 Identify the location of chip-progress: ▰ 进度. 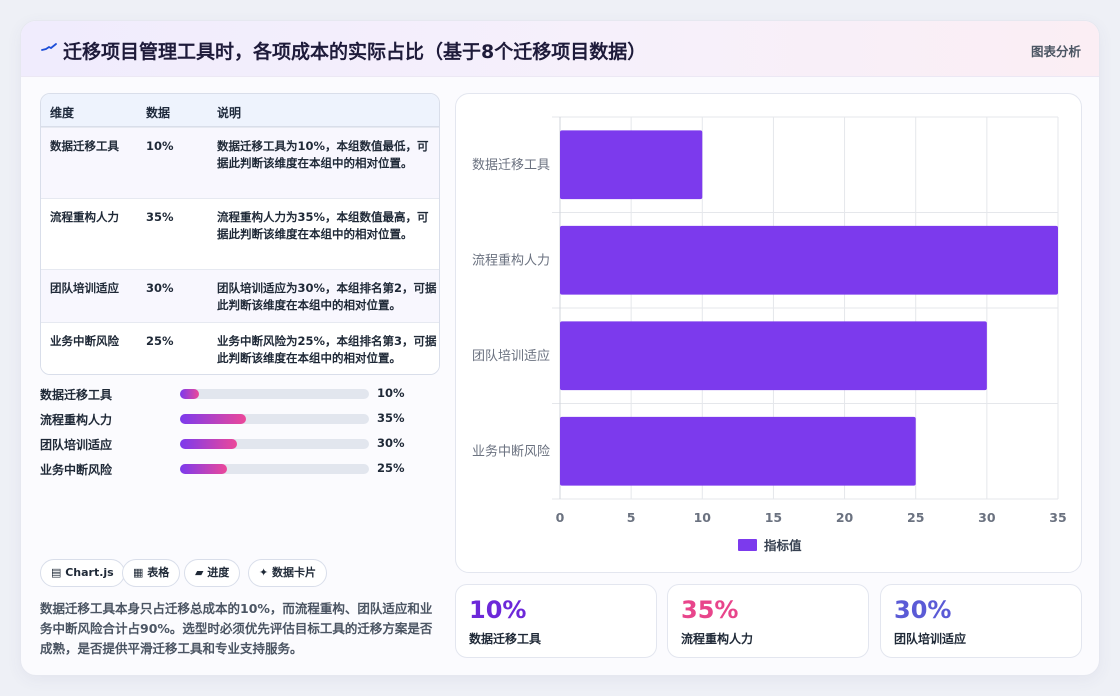
(212, 573).